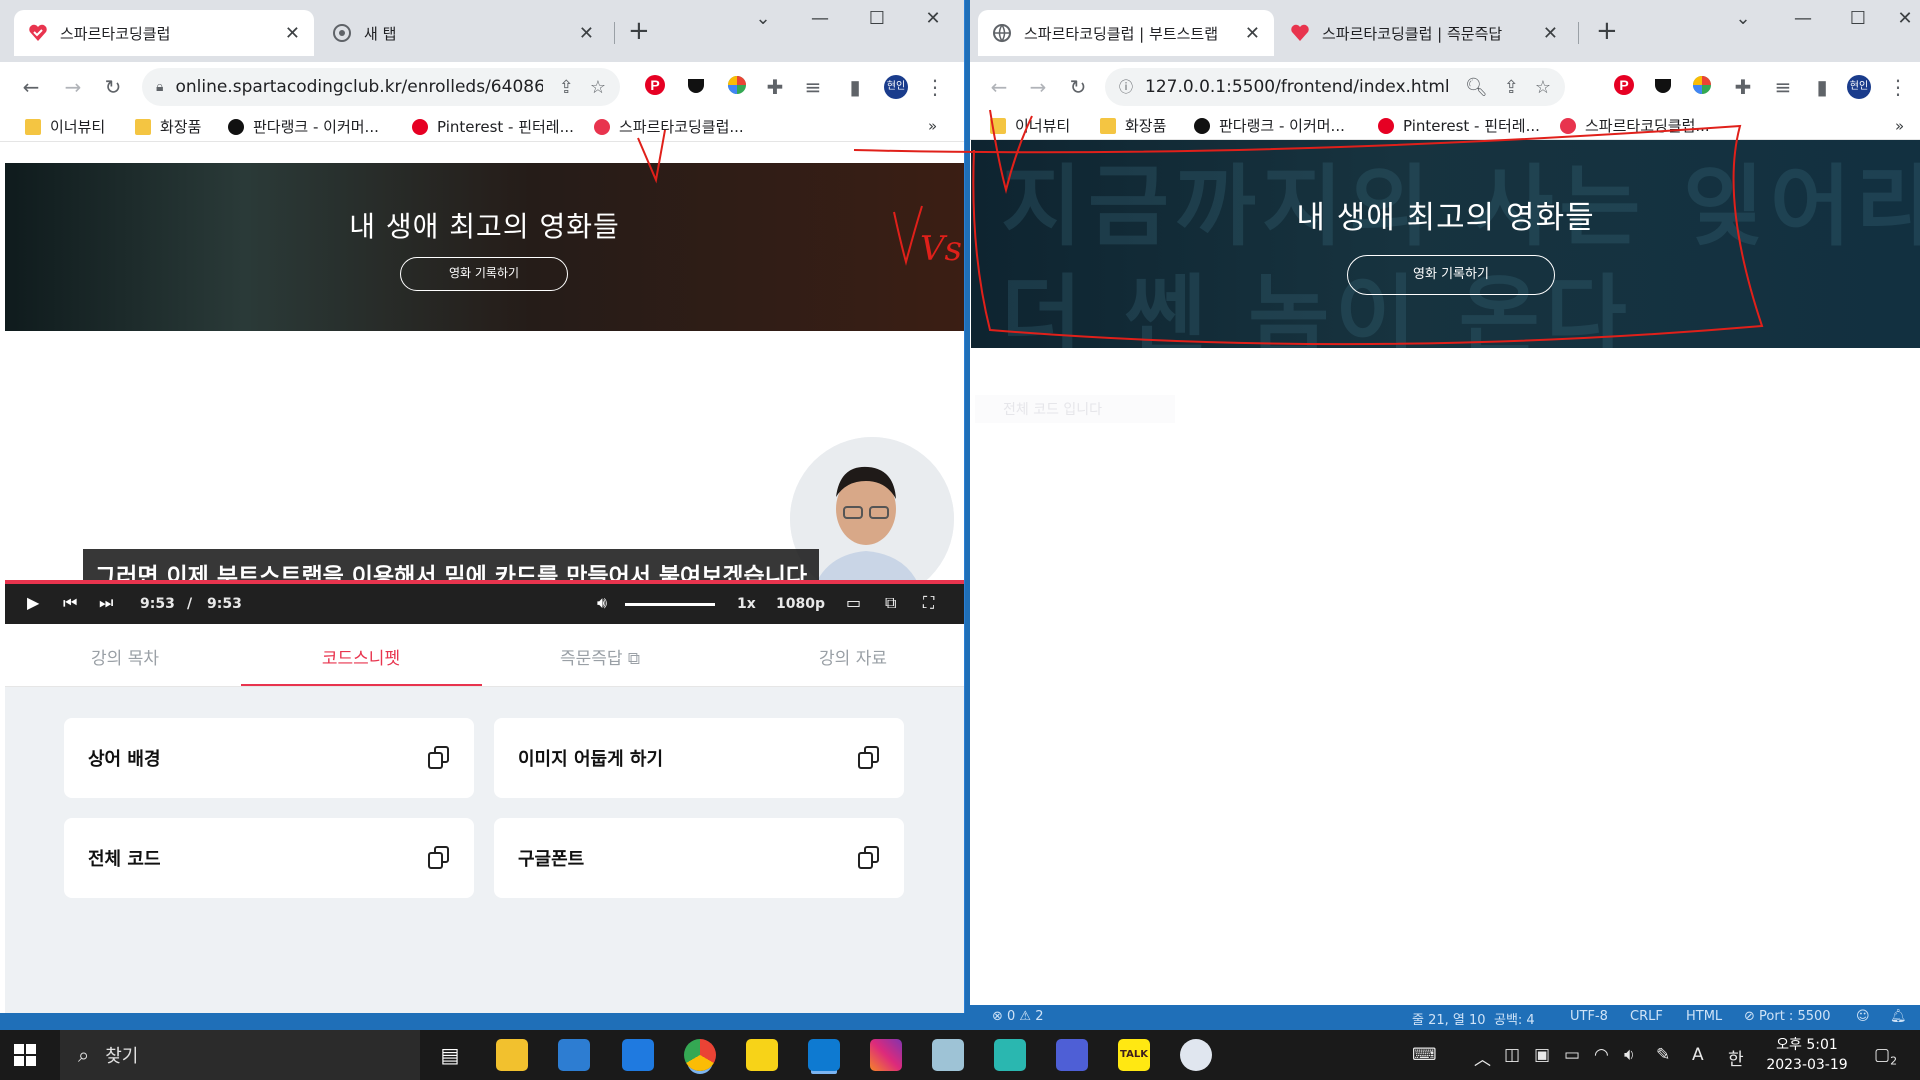 The image size is (1920, 1080). Describe the element at coordinates (1787, 1016) in the screenshot. I see `live-server-port: ⊘ Port : 5500` at that location.